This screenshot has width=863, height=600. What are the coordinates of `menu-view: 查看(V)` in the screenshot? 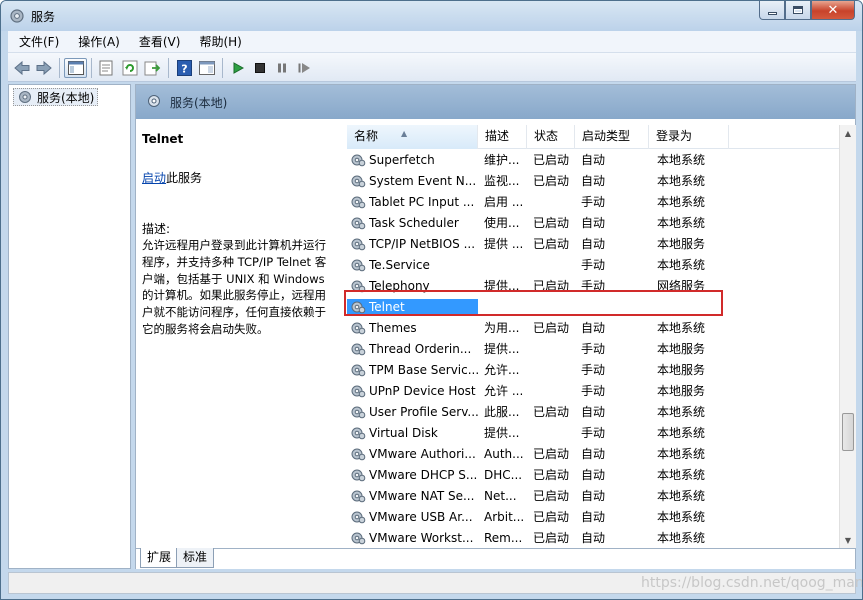 It's located at (158, 42).